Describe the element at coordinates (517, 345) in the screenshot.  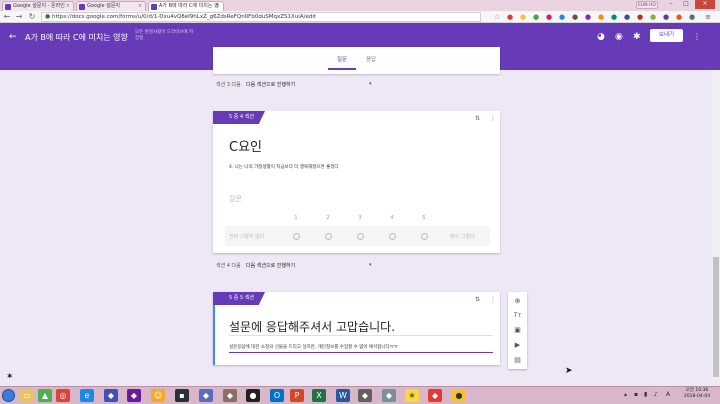
I see `add-video-icon: ▶` at that location.